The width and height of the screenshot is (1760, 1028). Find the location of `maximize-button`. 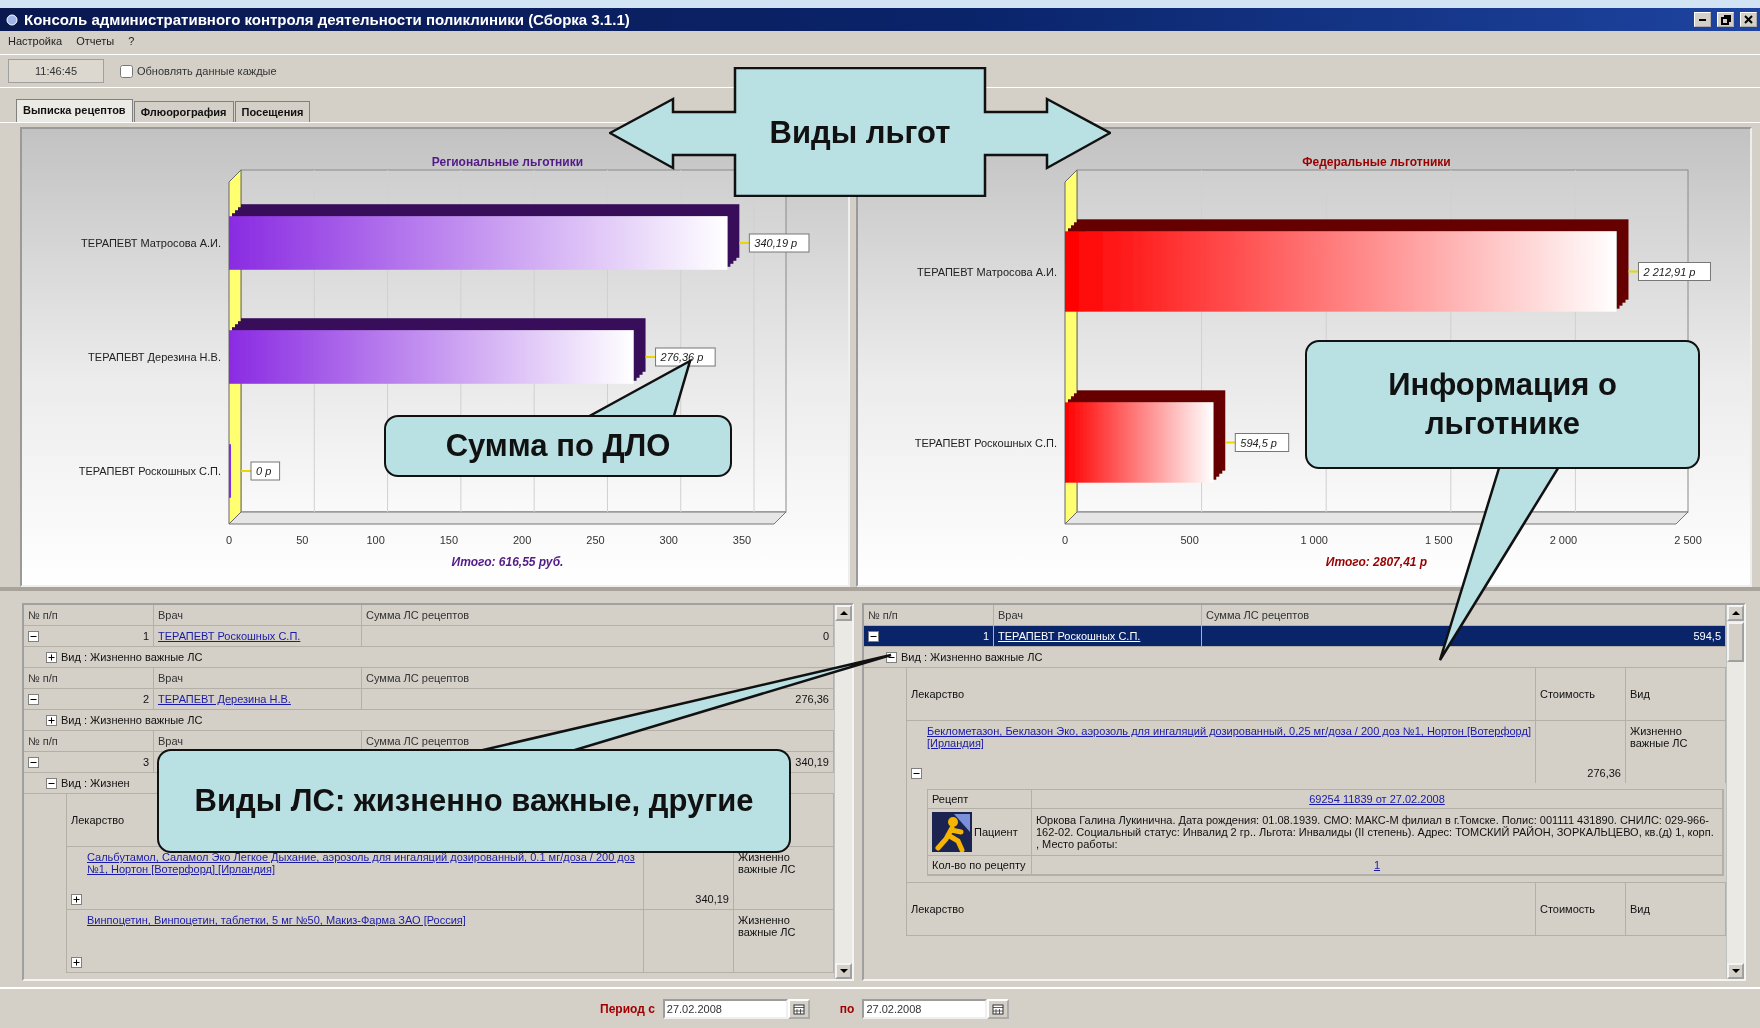

maximize-button is located at coordinates (1725, 19).